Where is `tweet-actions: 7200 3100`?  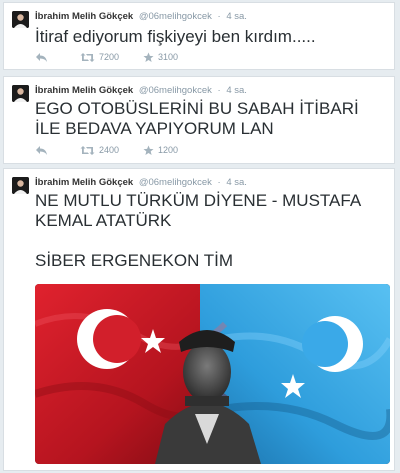
tweet-actions: 7200 3100 is located at coordinates (118, 57).